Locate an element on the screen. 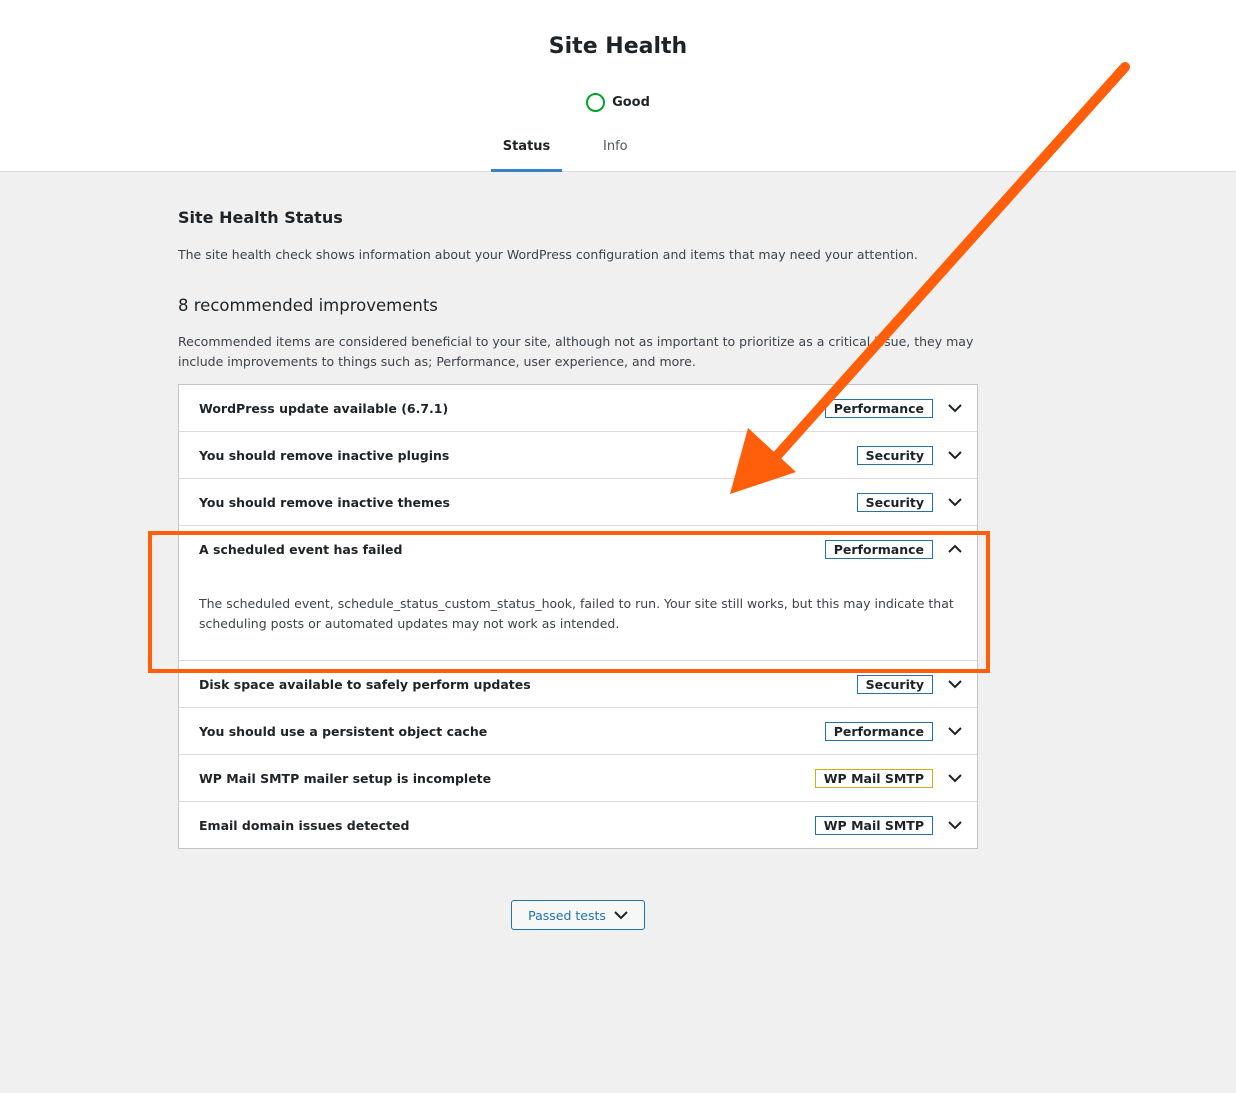 This screenshot has width=1236, height=1093. issue-title: You should remove inactive plugins is located at coordinates (324, 455).